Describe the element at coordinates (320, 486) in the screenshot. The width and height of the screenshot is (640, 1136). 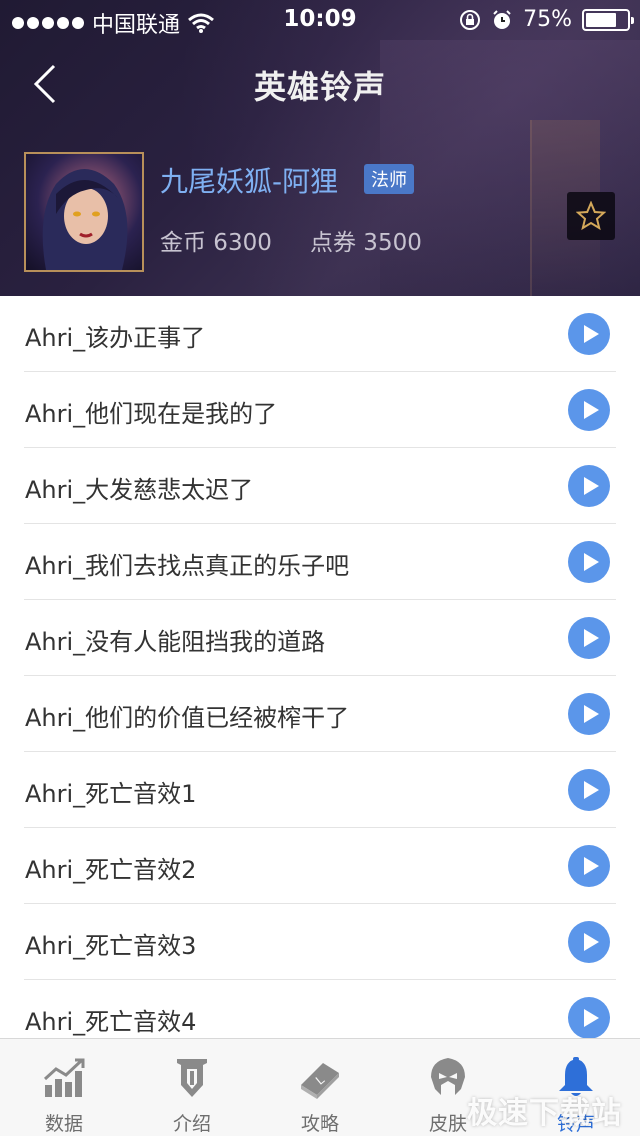
I see `ringtone-row: Ahri_大发慈悲太迟了` at that location.